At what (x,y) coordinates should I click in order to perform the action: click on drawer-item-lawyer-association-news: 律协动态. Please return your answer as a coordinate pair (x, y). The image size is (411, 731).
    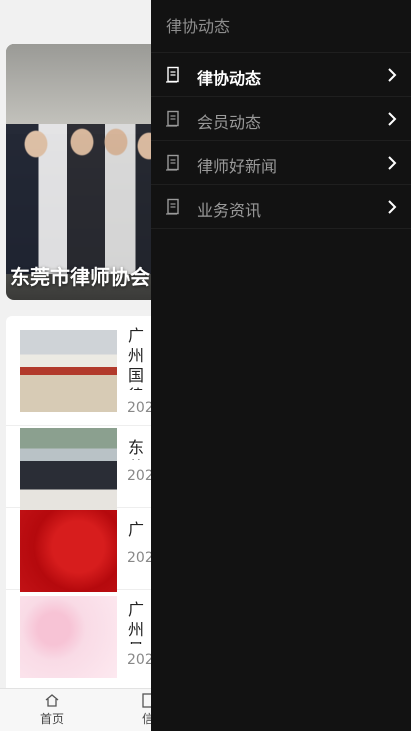
    Looking at the image, I should click on (281, 75).